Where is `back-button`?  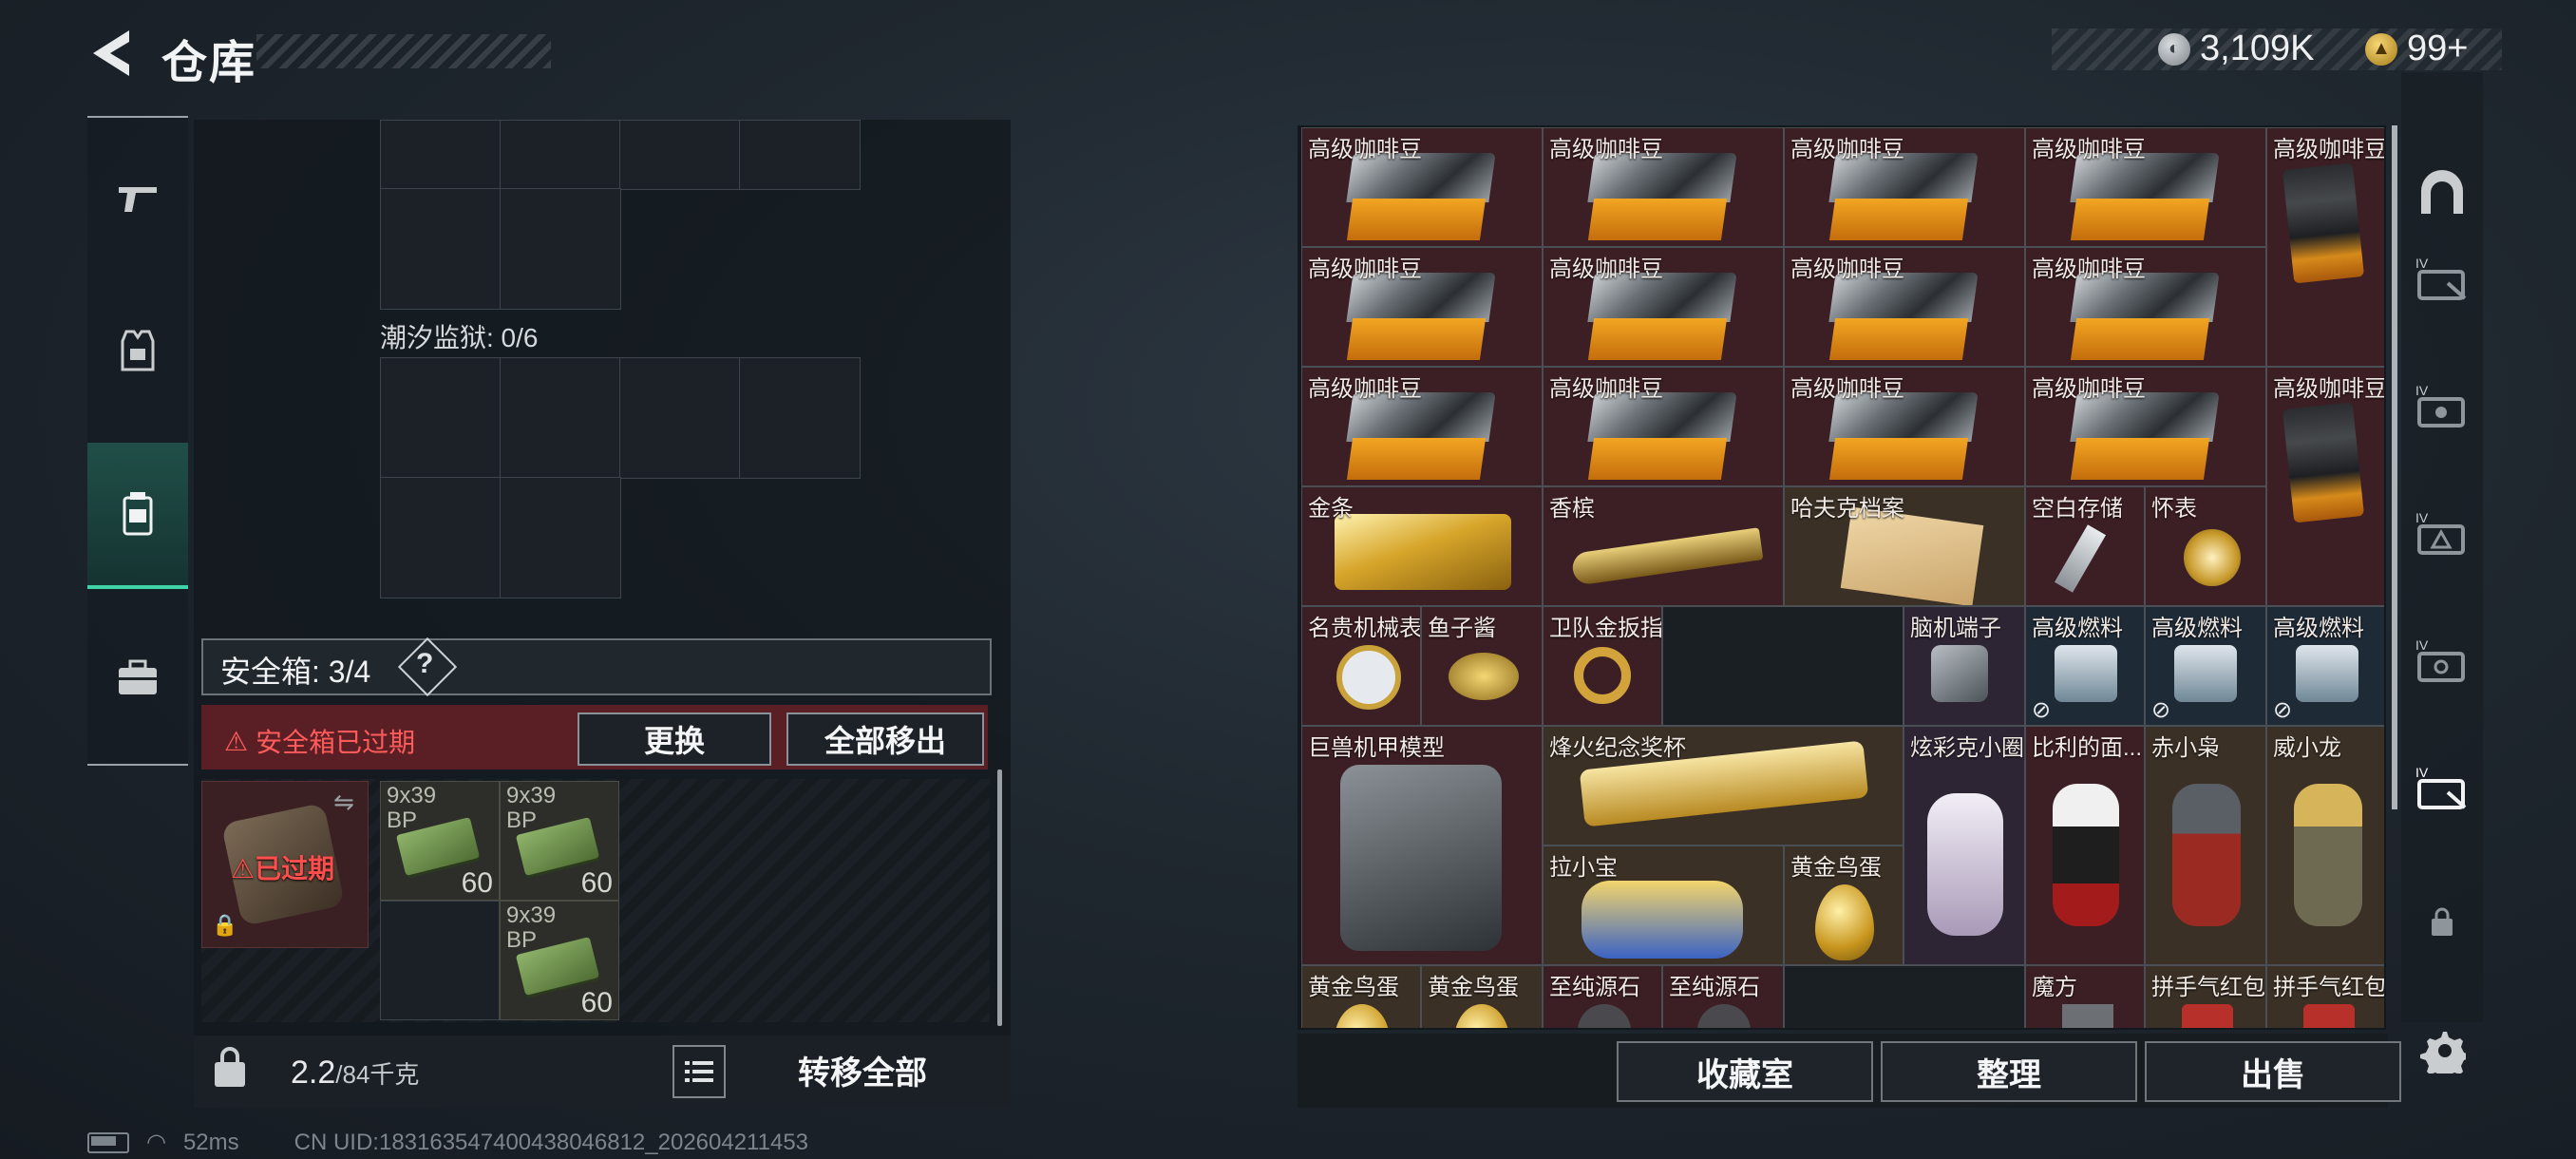 back-button is located at coordinates (111, 53).